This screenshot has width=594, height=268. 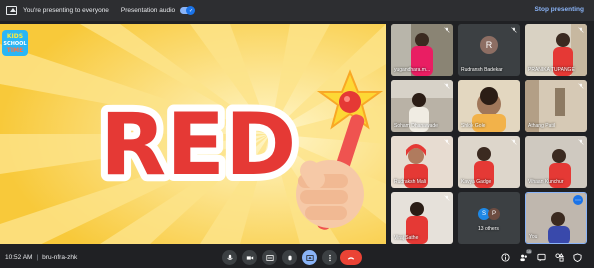 I want to click on host-controls-button, so click(x=577, y=257).